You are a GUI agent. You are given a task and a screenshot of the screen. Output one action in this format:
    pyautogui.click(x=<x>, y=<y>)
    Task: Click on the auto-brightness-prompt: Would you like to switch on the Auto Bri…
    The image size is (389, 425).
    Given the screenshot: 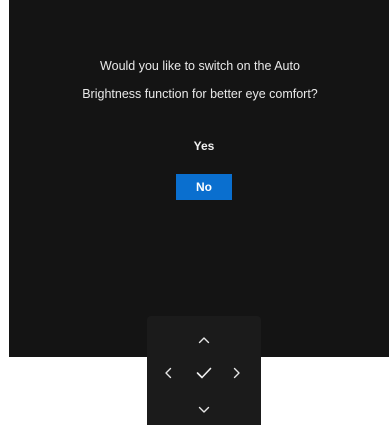 What is the action you would take?
    pyautogui.click(x=197, y=80)
    